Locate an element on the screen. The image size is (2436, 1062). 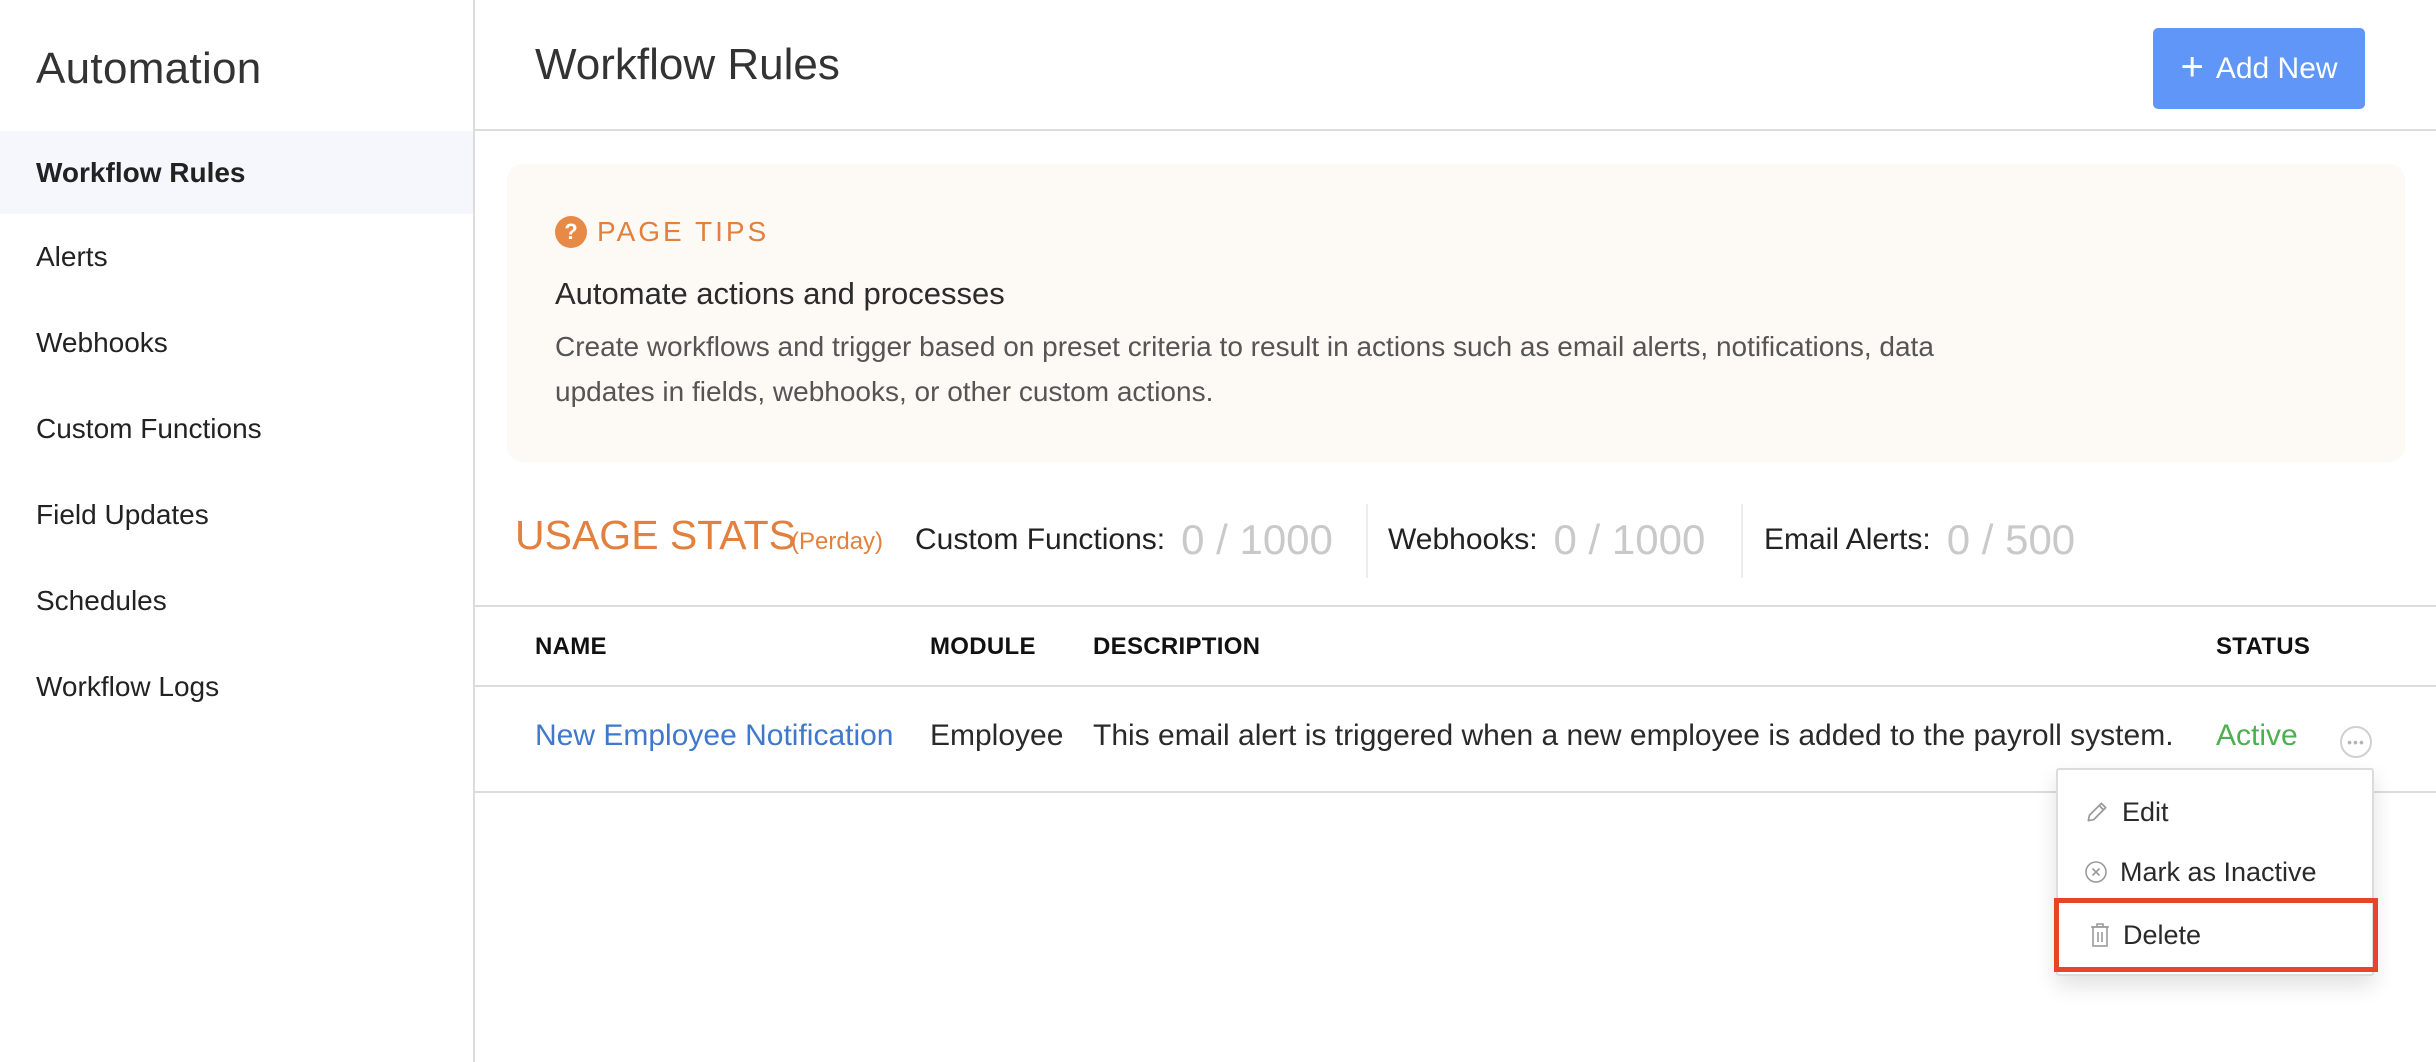
rule-name-link: New Employee Notification is located at coordinates (714, 736).